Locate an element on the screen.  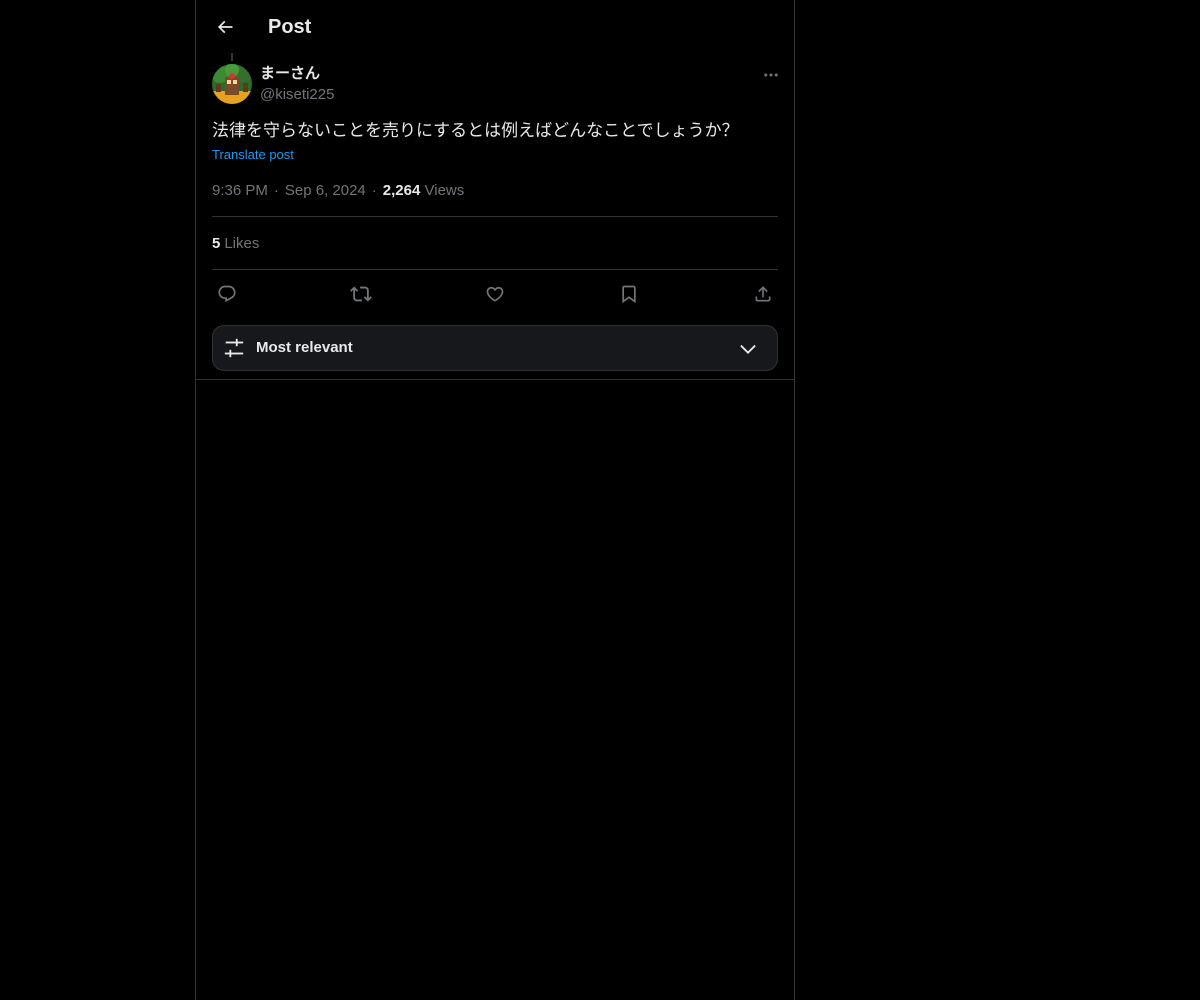
reply-icon is located at coordinates (227, 294).